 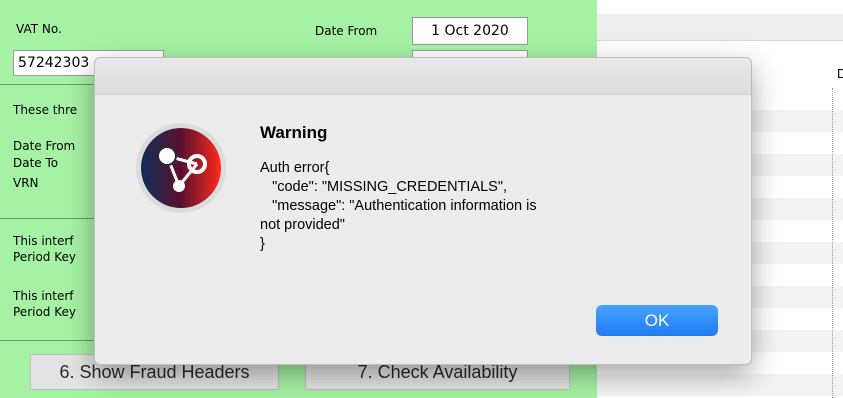 I want to click on info-text: These thre, so click(x=45, y=110).